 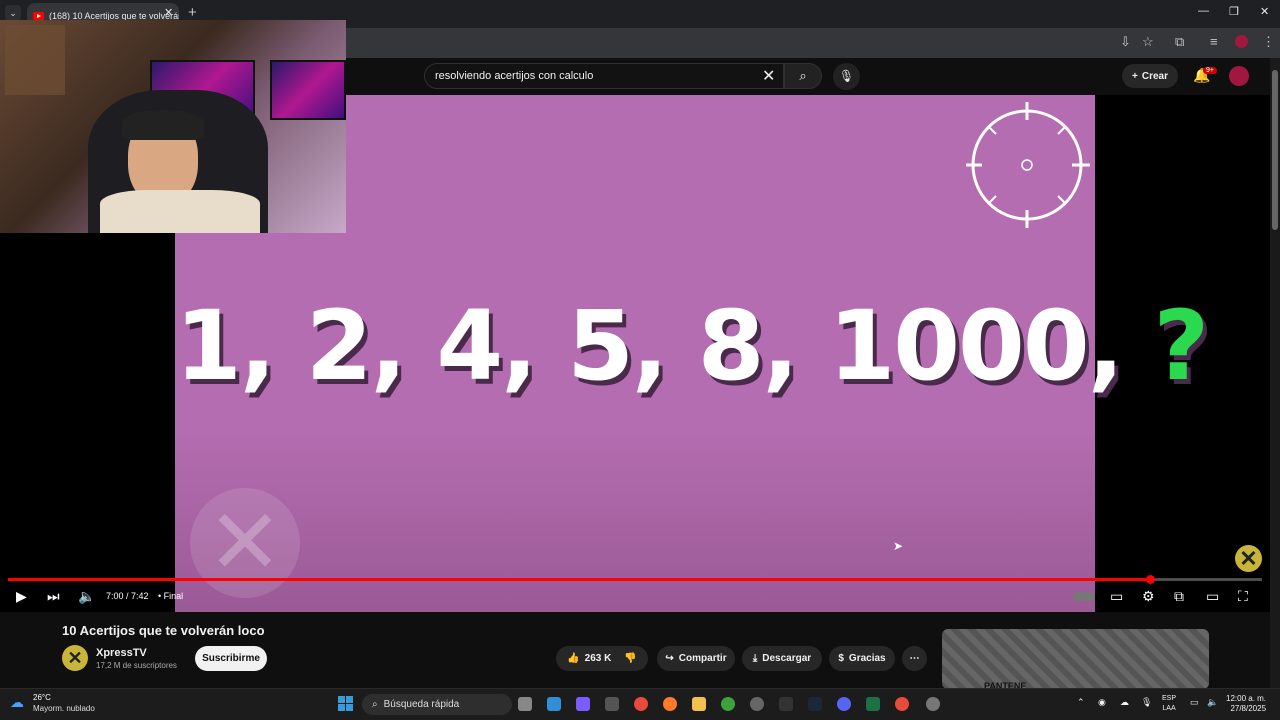 What do you see at coordinates (1212, 702) in the screenshot?
I see `speaker-icon: 🔈` at bounding box center [1212, 702].